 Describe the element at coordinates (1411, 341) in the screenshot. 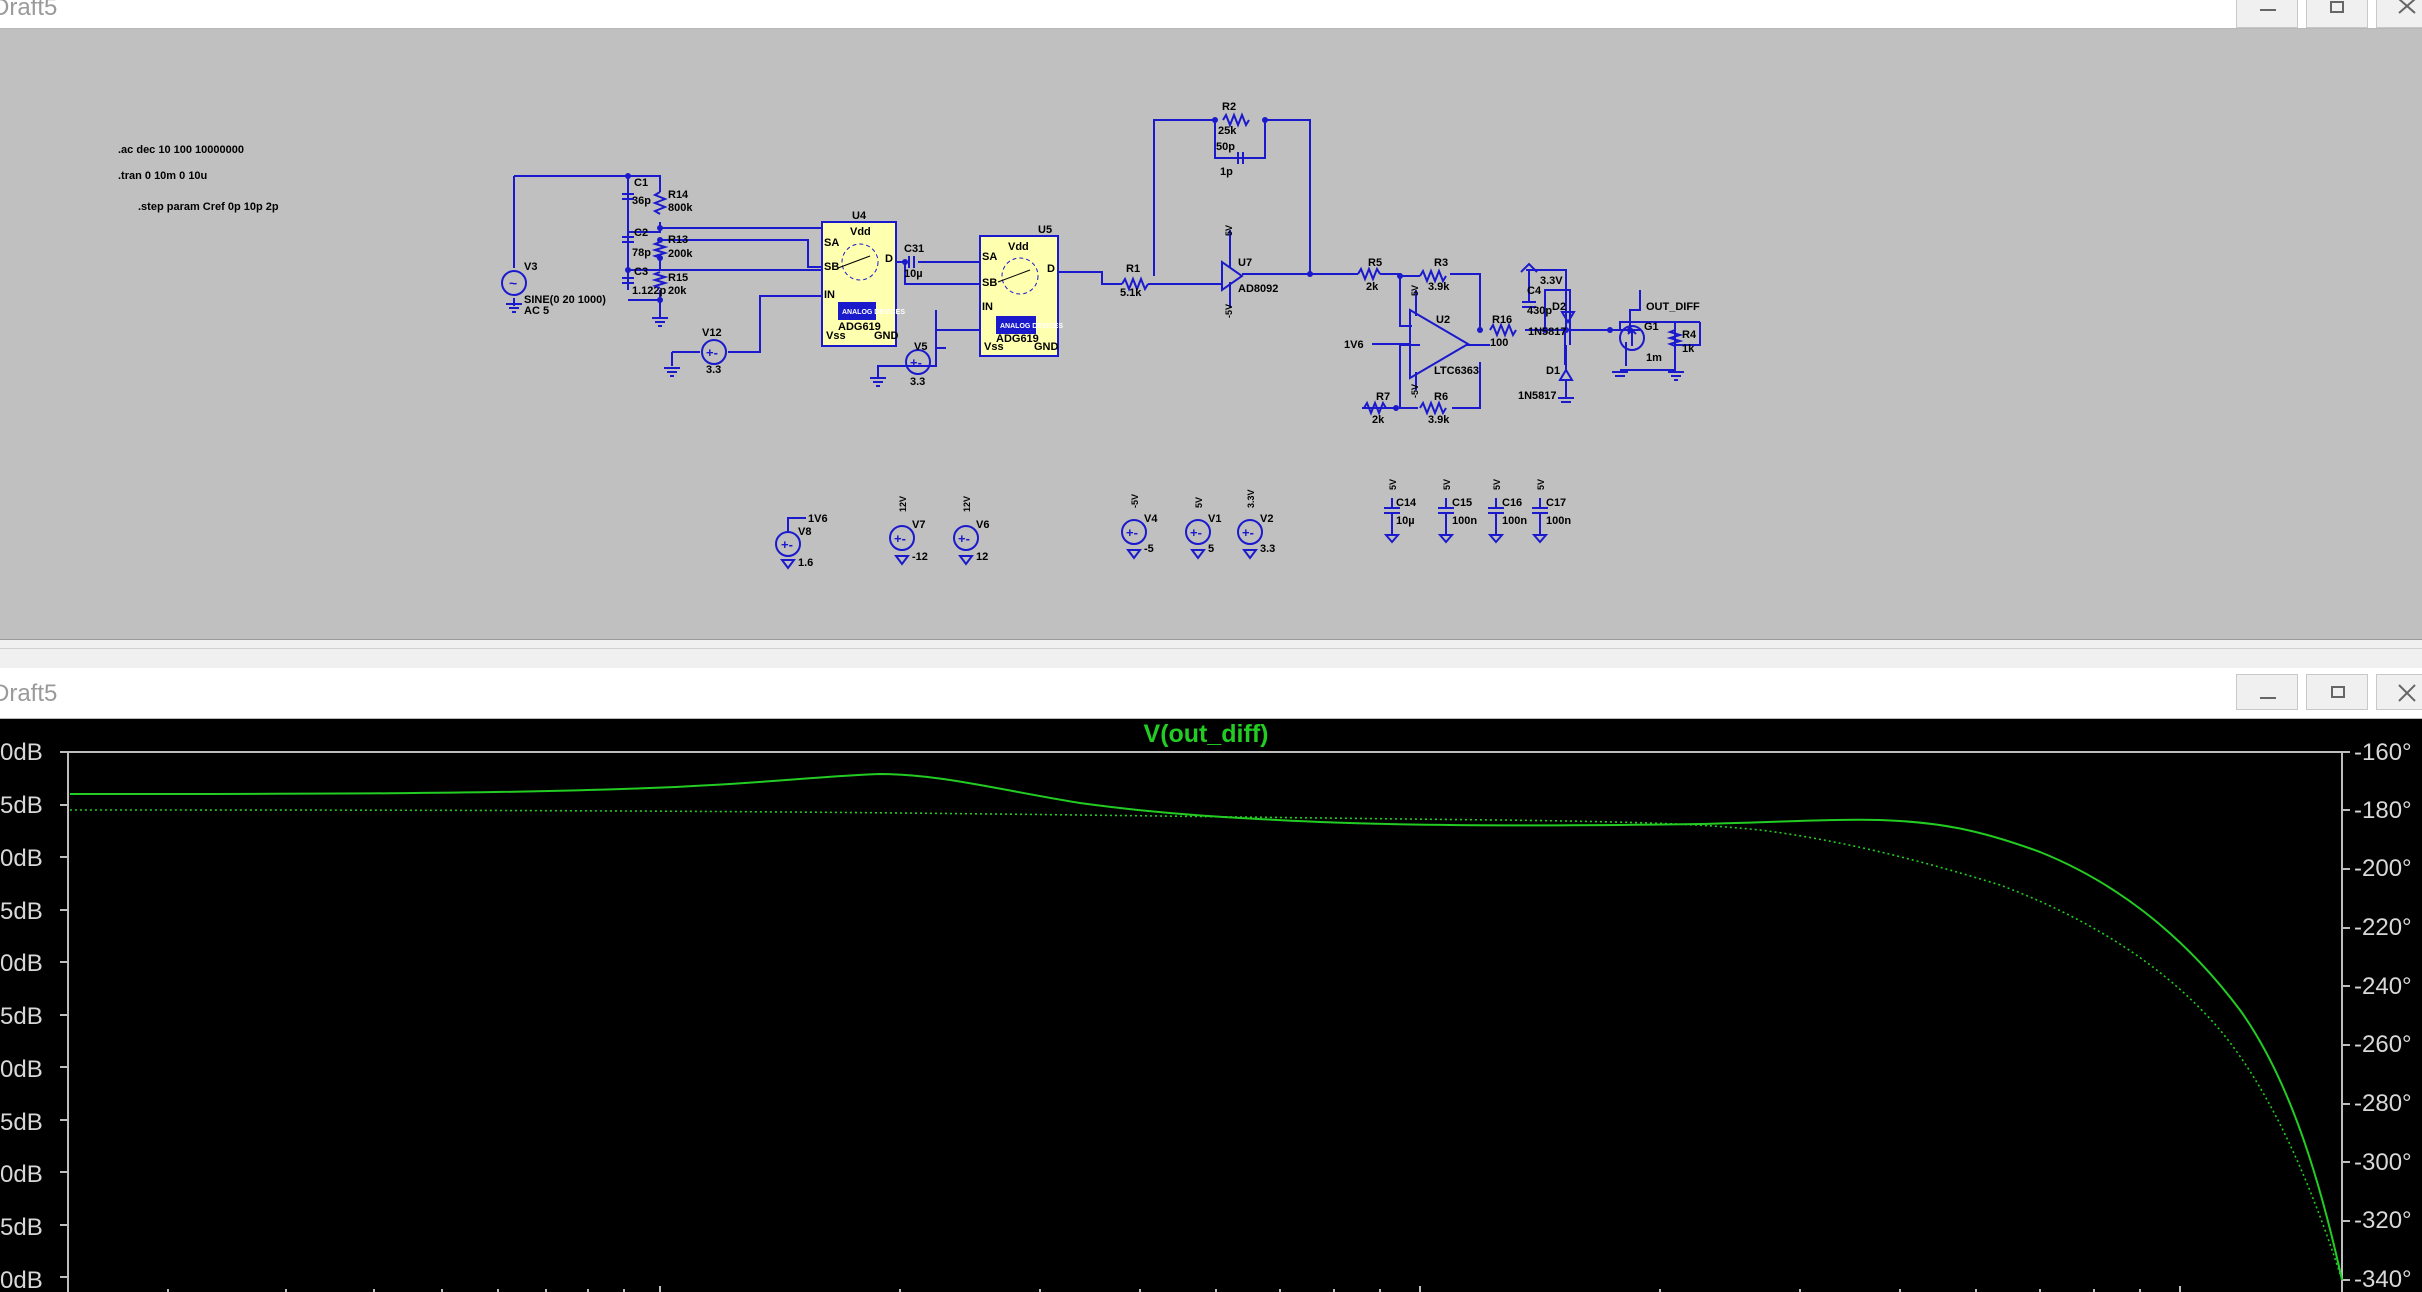

I see `u2-ltc6363: U2 LTC6363 1V6 5V -5V` at that location.